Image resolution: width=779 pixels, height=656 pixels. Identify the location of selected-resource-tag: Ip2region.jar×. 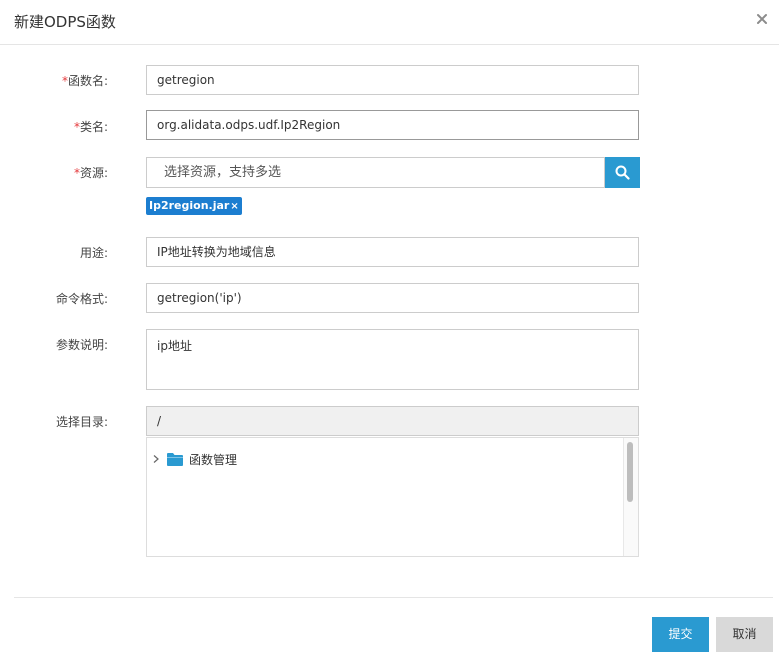
(194, 206).